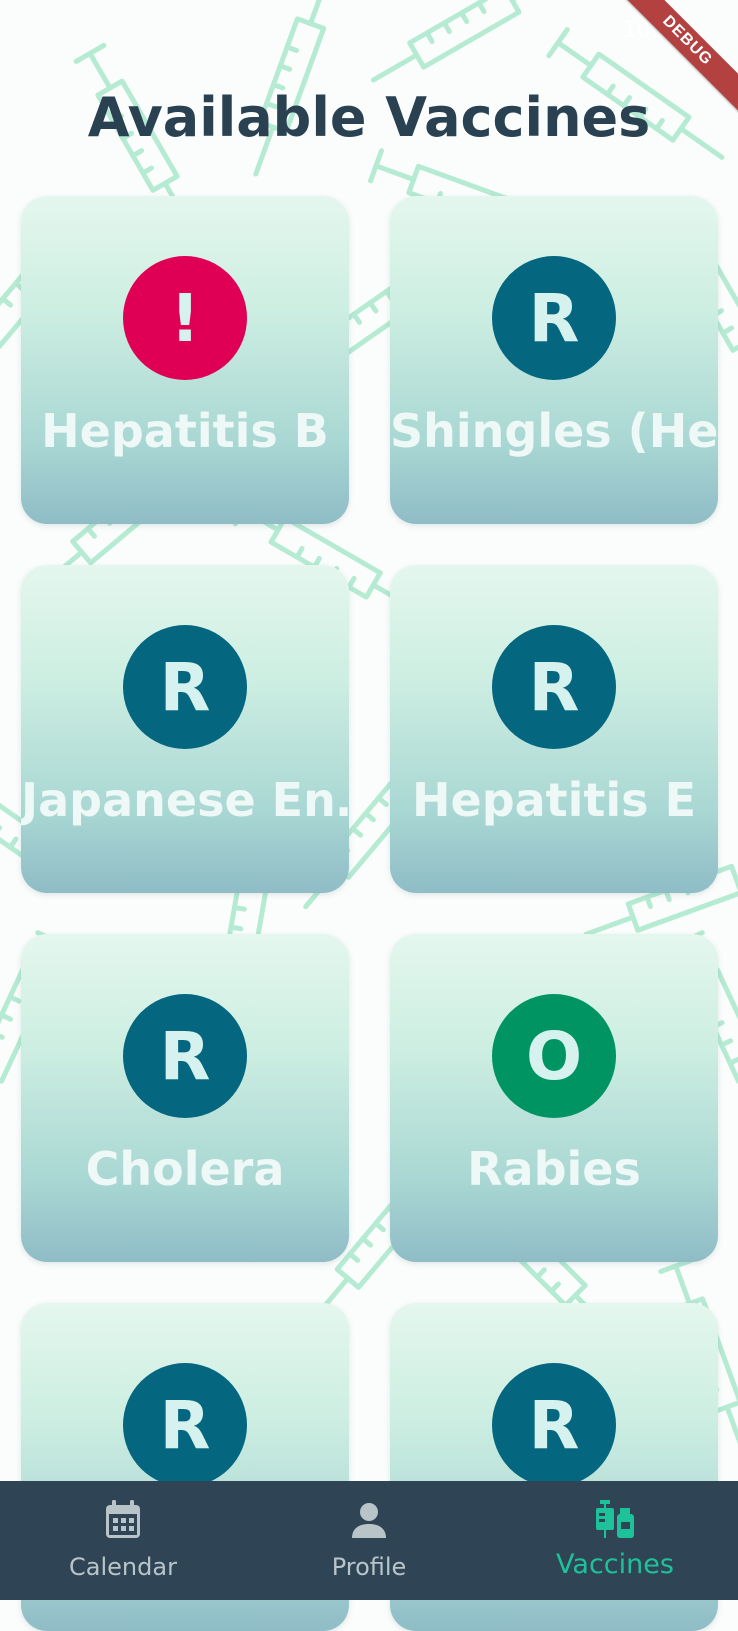 This screenshot has height=1631, width=738. I want to click on nav-item-calendar: Calendar, so click(123, 1540).